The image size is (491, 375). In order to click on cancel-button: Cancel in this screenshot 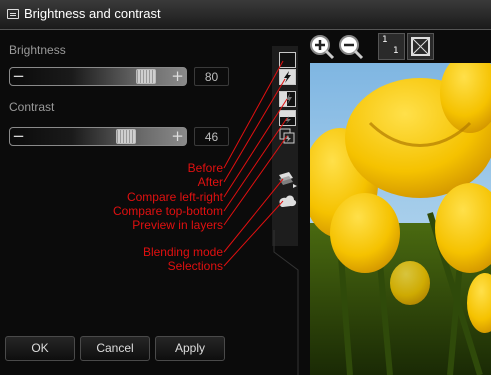, I will do `click(115, 348)`.